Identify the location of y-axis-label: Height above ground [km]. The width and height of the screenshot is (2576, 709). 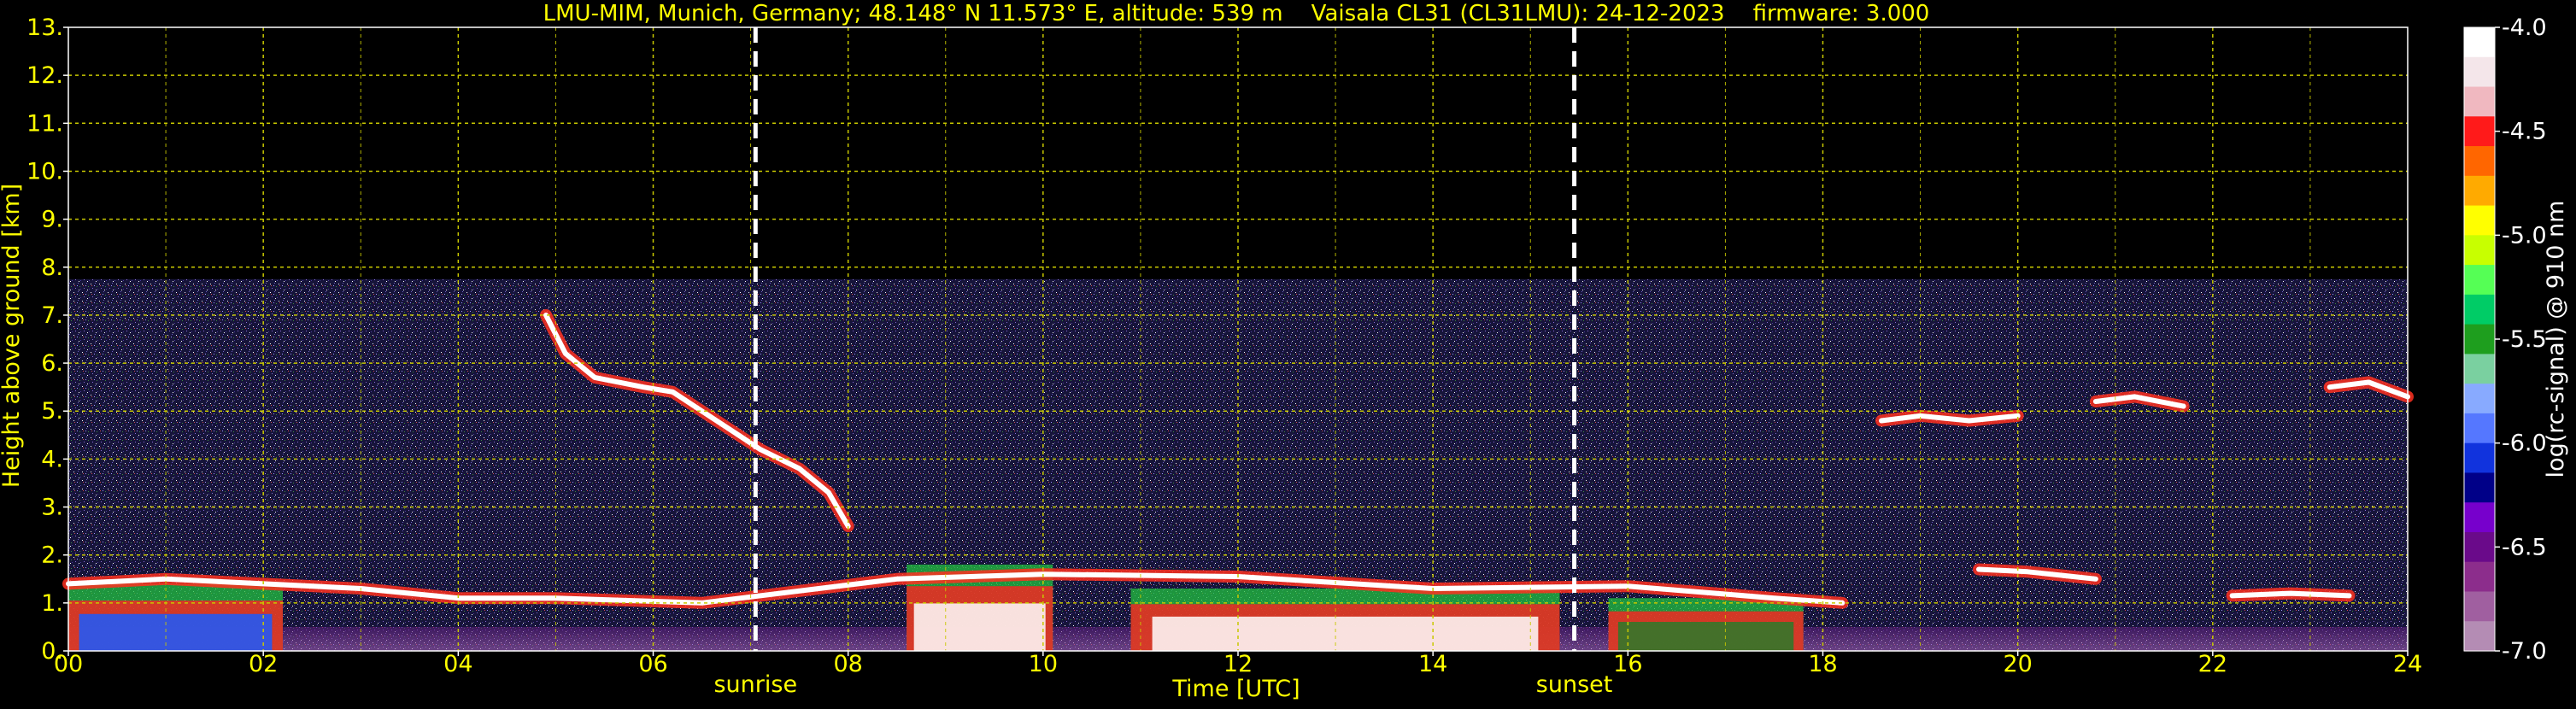
(12, 336).